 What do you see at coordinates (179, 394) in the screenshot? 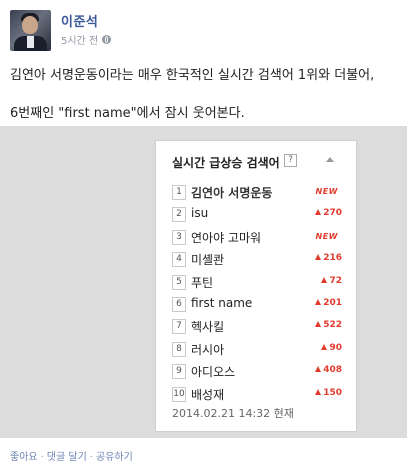
I see `rank-number: 10` at bounding box center [179, 394].